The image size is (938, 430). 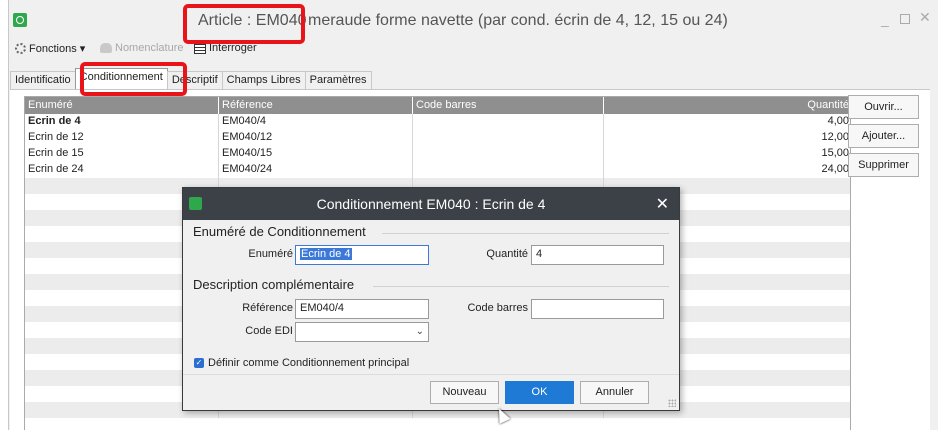 I want to click on ok-button: OK, so click(x=539, y=392).